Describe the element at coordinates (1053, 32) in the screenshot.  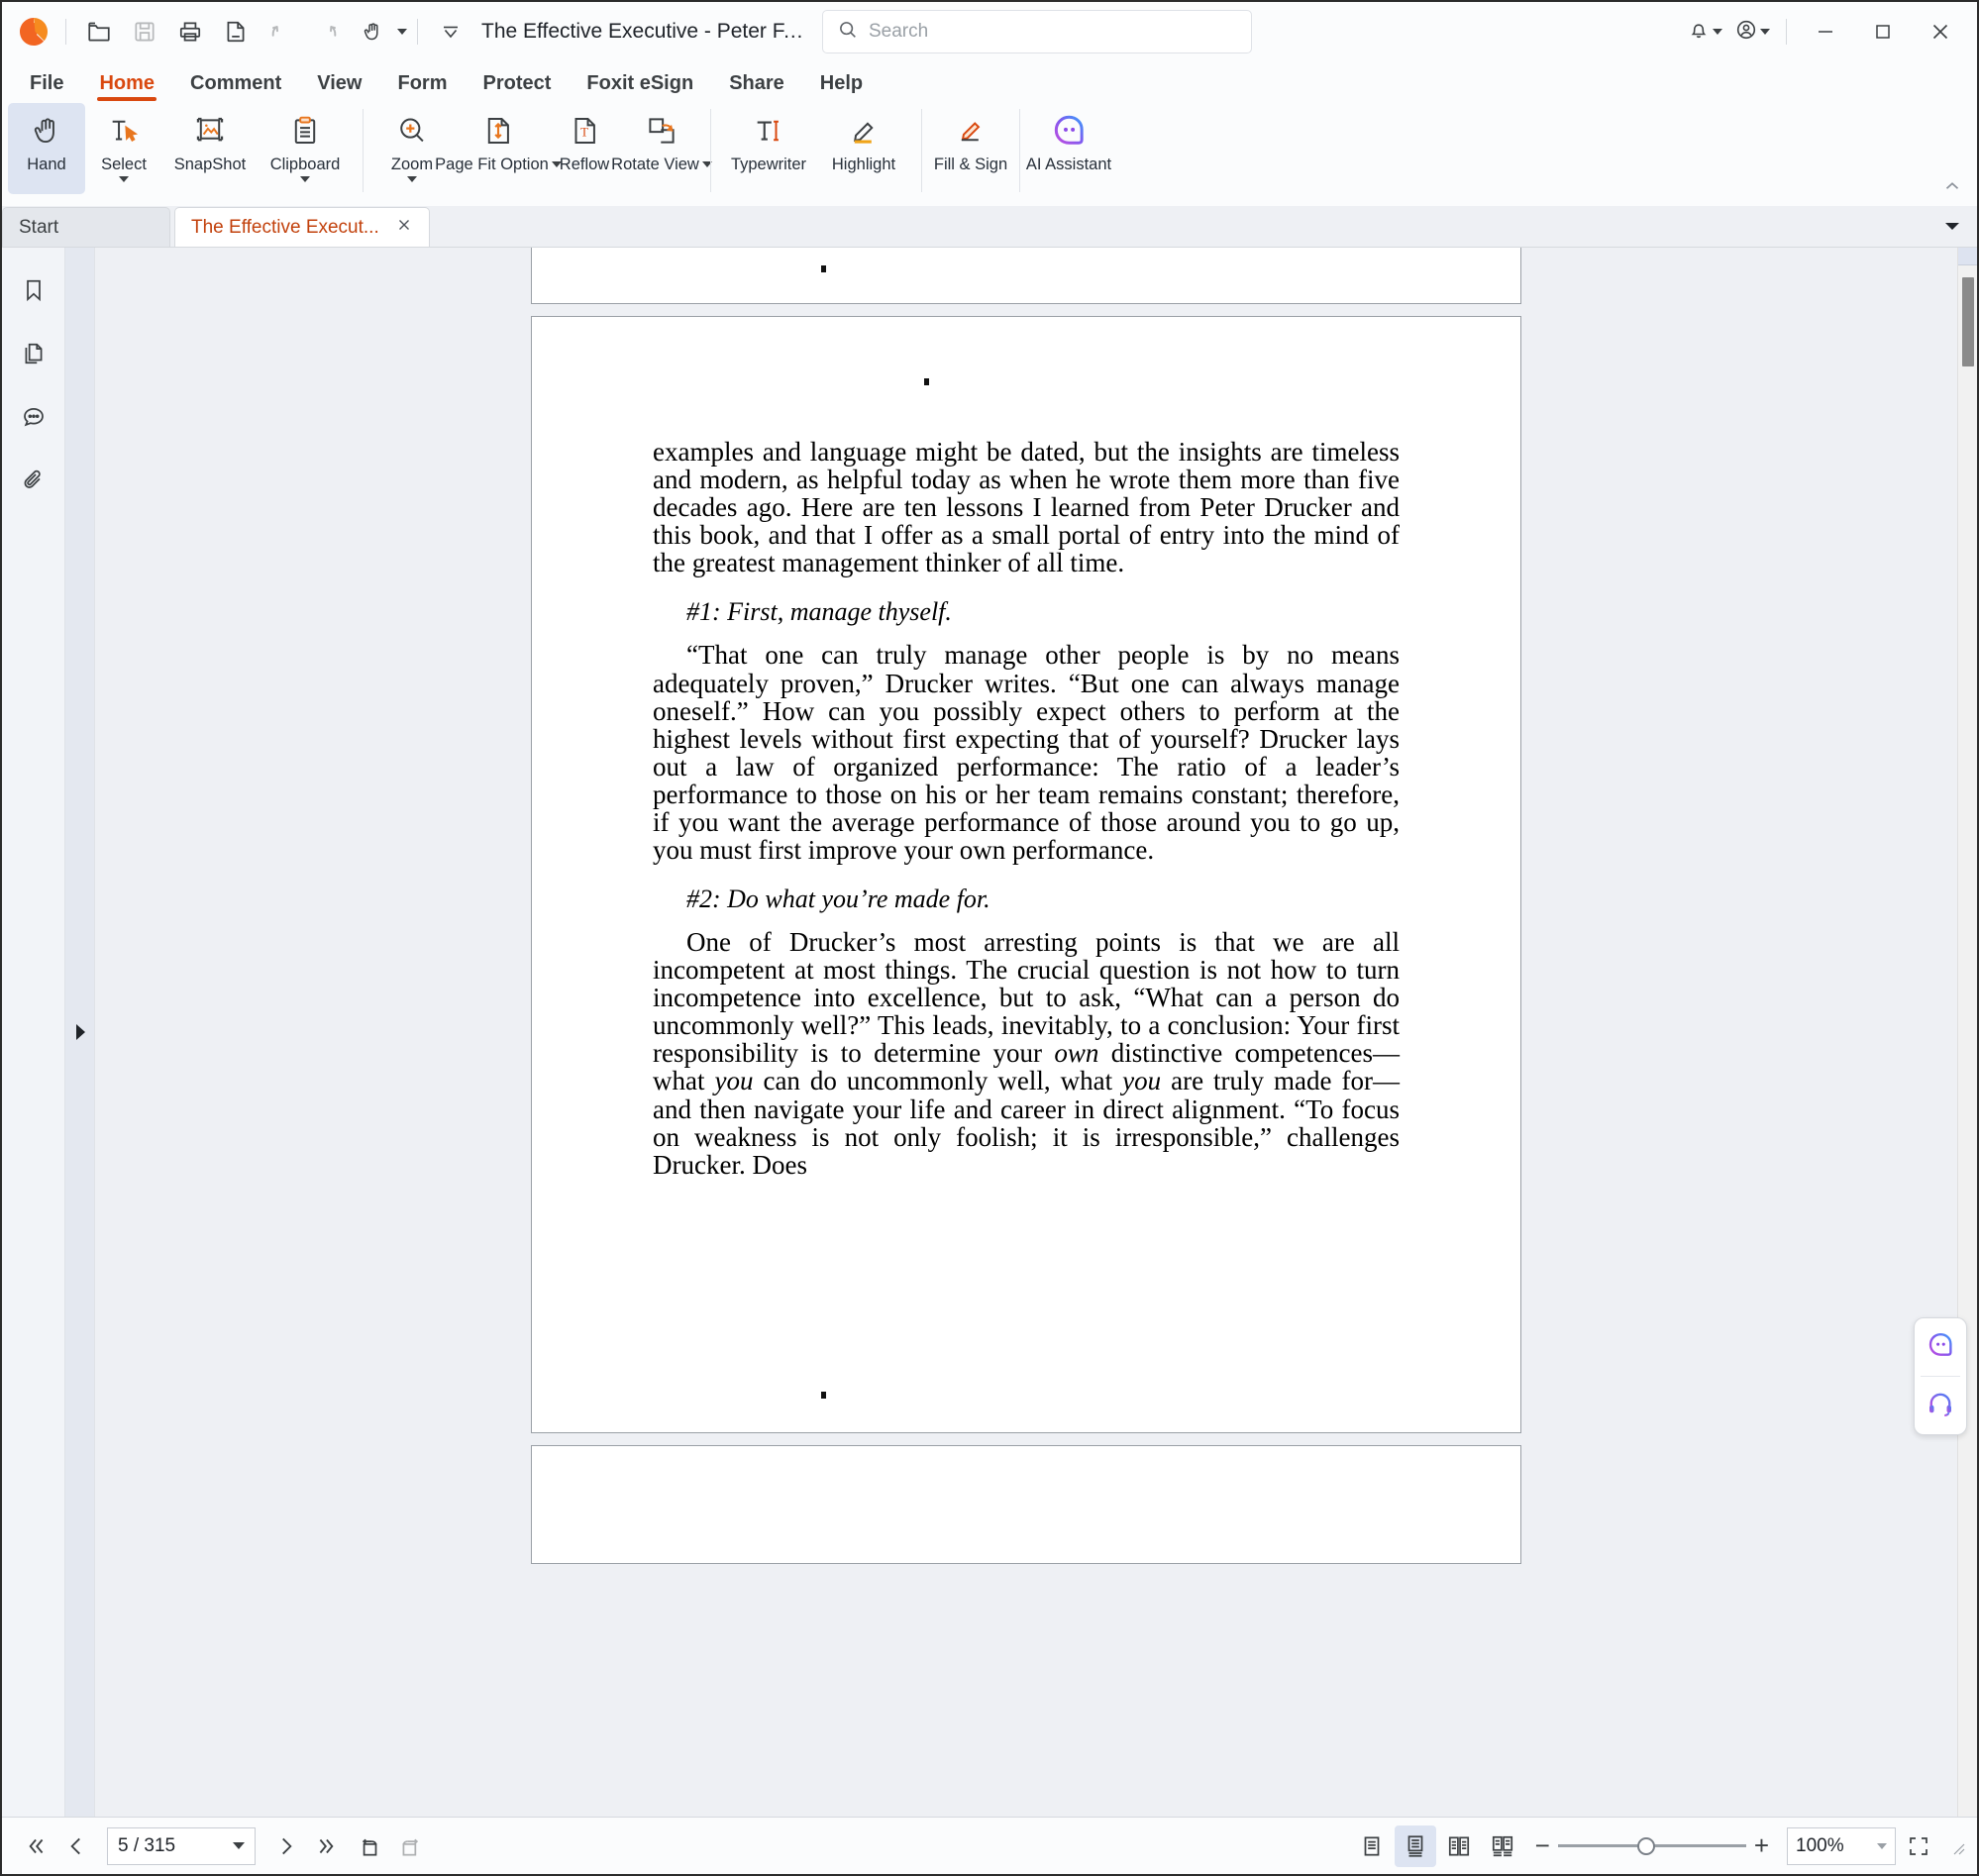
I see `search-input` at that location.